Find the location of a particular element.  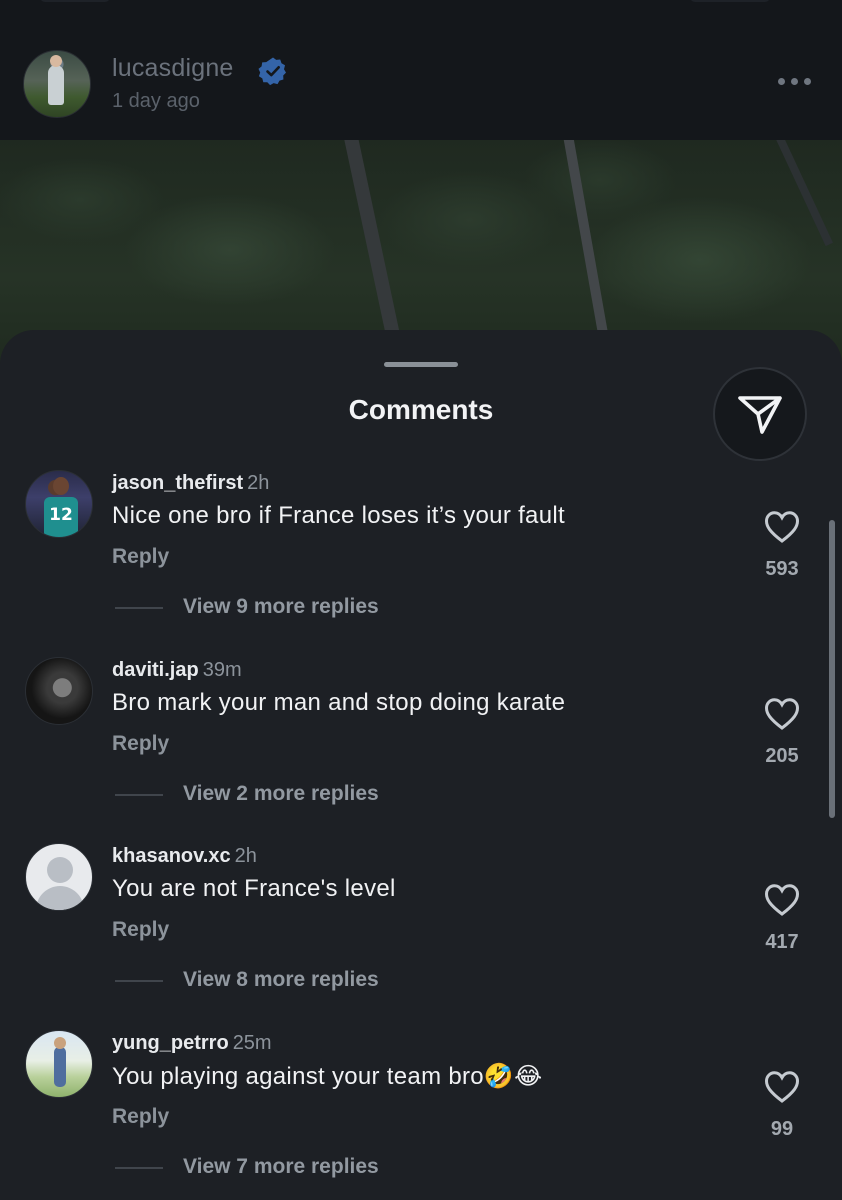

top-pill-left is located at coordinates (75, 1).